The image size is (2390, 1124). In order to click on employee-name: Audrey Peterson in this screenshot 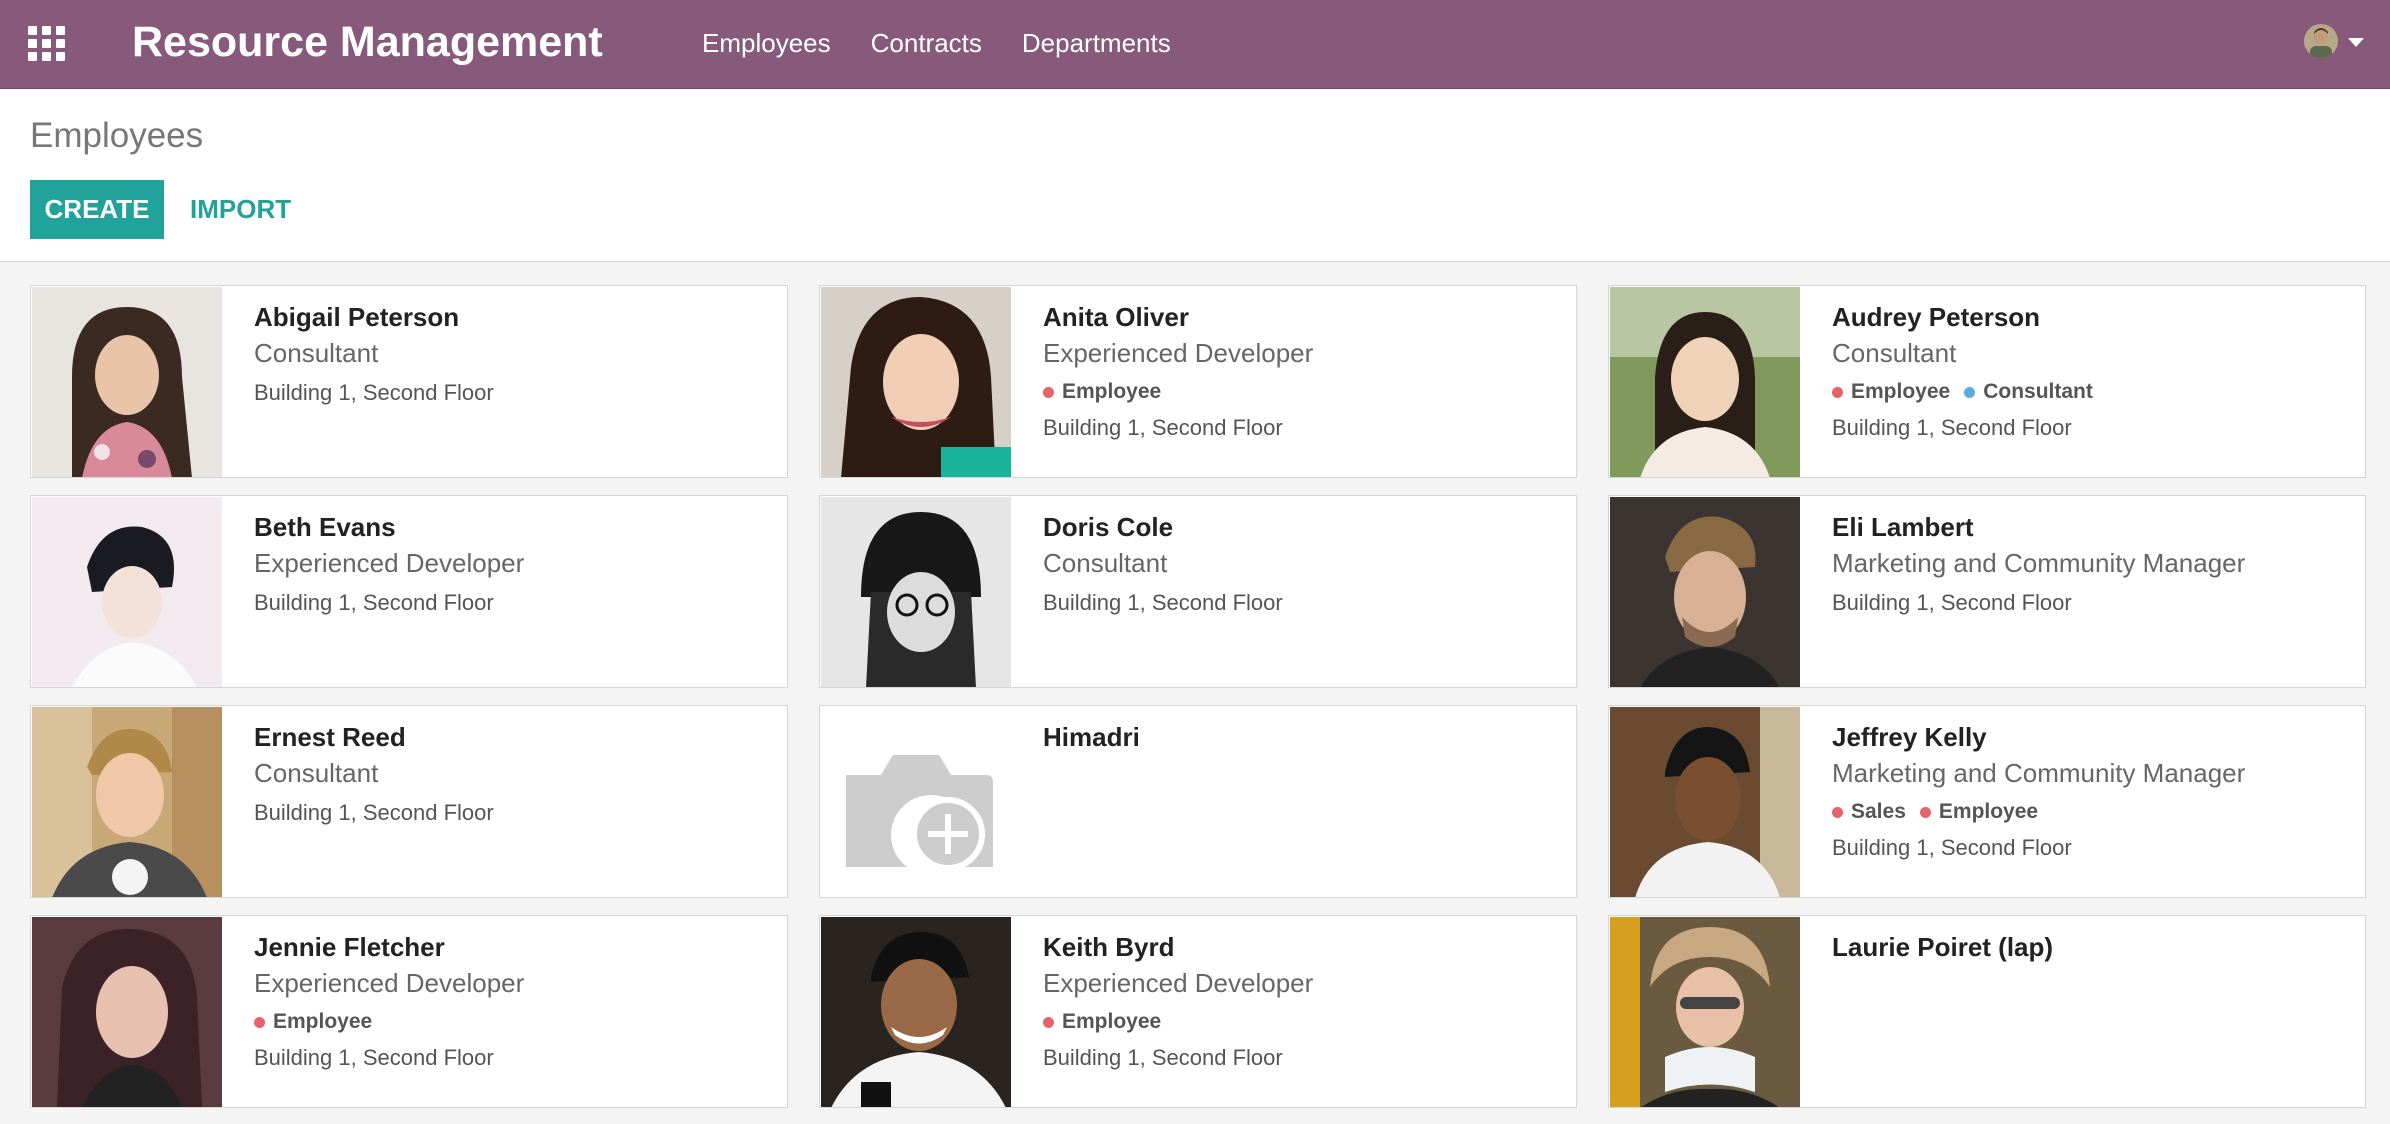, I will do `click(1936, 317)`.